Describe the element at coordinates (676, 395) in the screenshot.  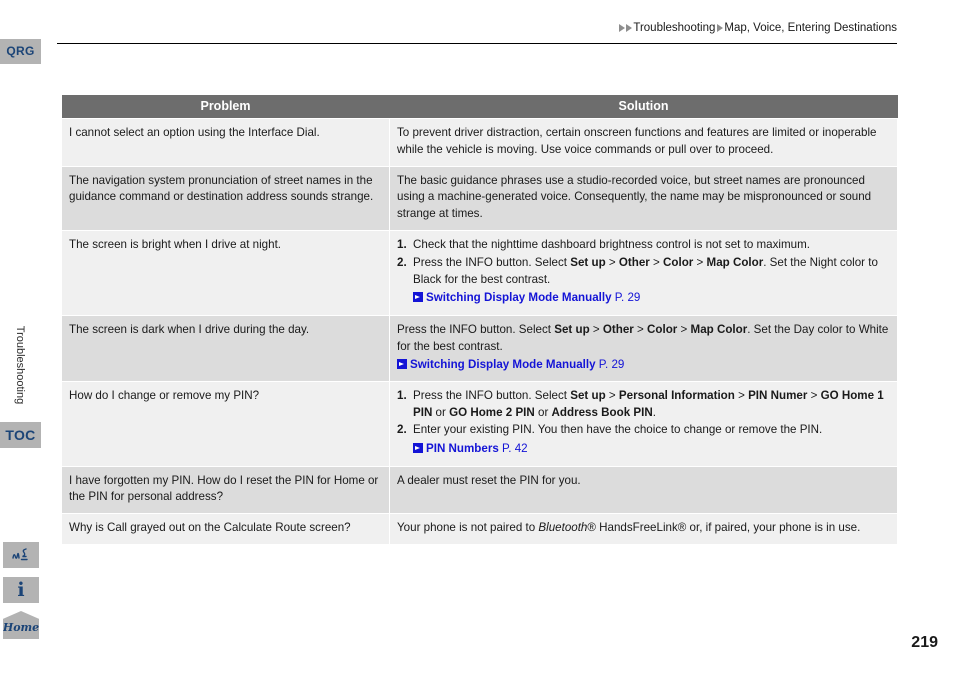
I see `menu-path-token: Personal Information` at that location.